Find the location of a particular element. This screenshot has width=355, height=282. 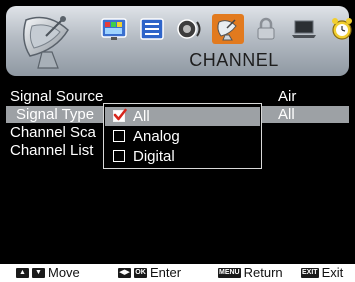

dropdown-option-analog: Analog is located at coordinates (182, 136).